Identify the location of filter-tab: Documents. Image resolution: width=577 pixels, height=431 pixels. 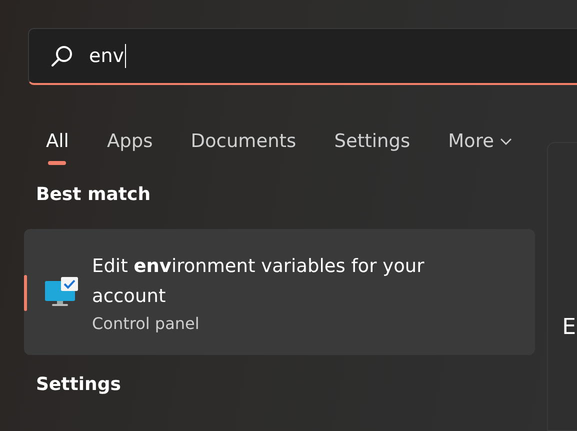
(243, 141).